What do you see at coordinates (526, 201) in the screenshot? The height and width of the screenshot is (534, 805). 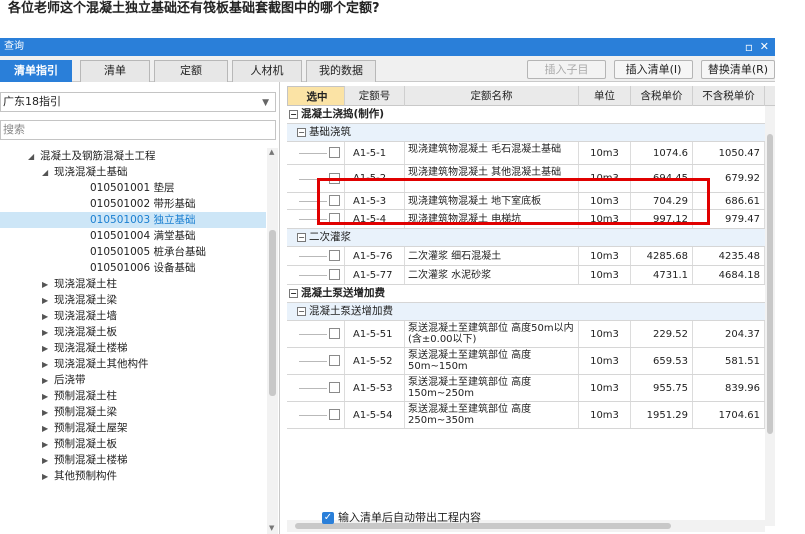 I see `table-row: A1-5-3 现浇建筑物混凝土 地下室底板 10m3 704.29 686.61` at bounding box center [526, 201].